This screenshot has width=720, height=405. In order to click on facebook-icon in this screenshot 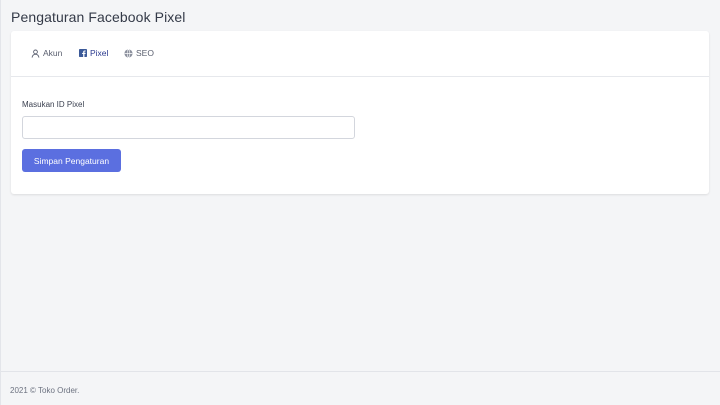, I will do `click(82, 53)`.